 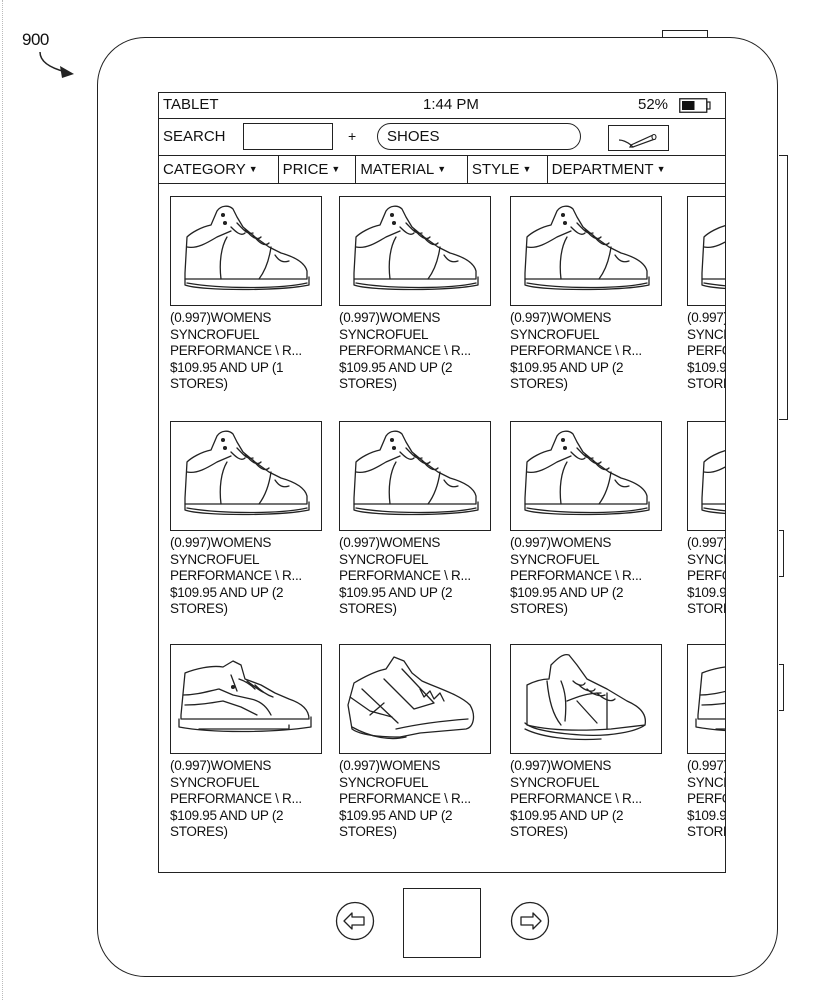 What do you see at coordinates (688, 105) in the screenshot?
I see `battery-level-fill` at bounding box center [688, 105].